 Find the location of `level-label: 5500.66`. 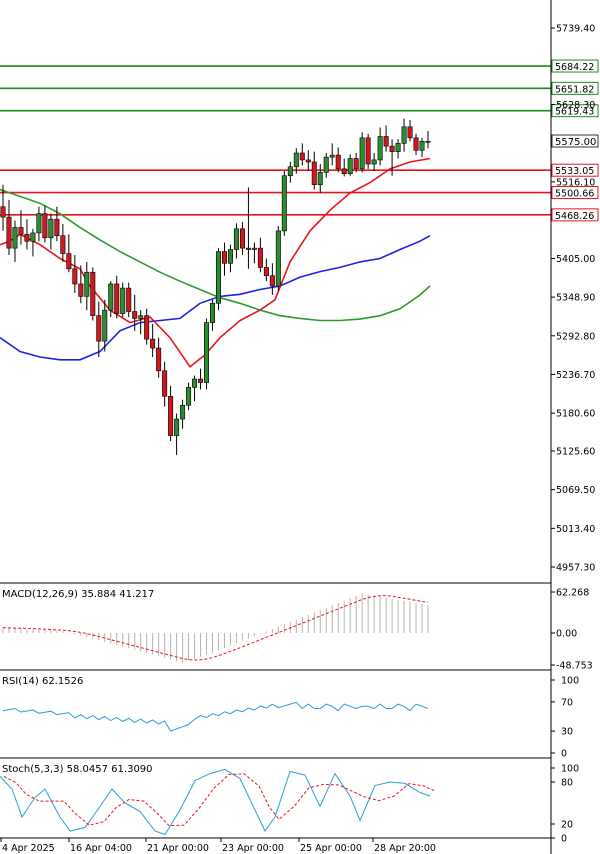

level-label: 5500.66 is located at coordinates (574, 194).